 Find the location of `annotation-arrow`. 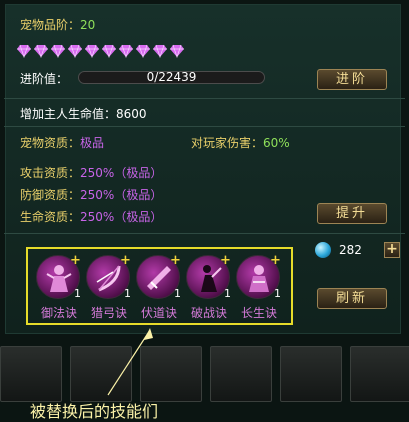

annotation-arrow is located at coordinates (130, 362).